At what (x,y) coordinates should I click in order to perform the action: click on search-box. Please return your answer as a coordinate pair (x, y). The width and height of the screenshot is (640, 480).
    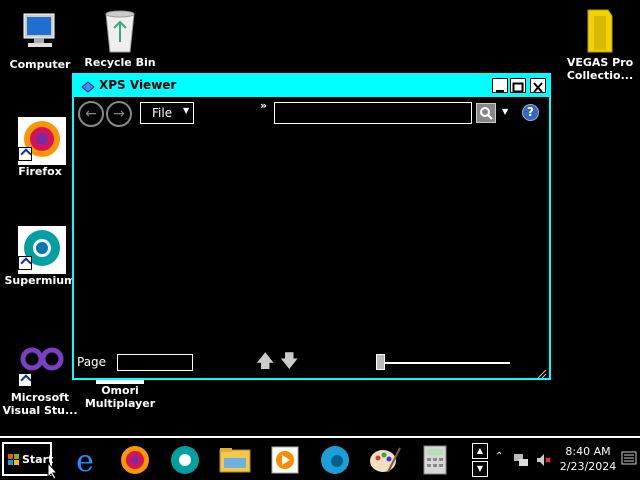
    Looking at the image, I should click on (373, 113).